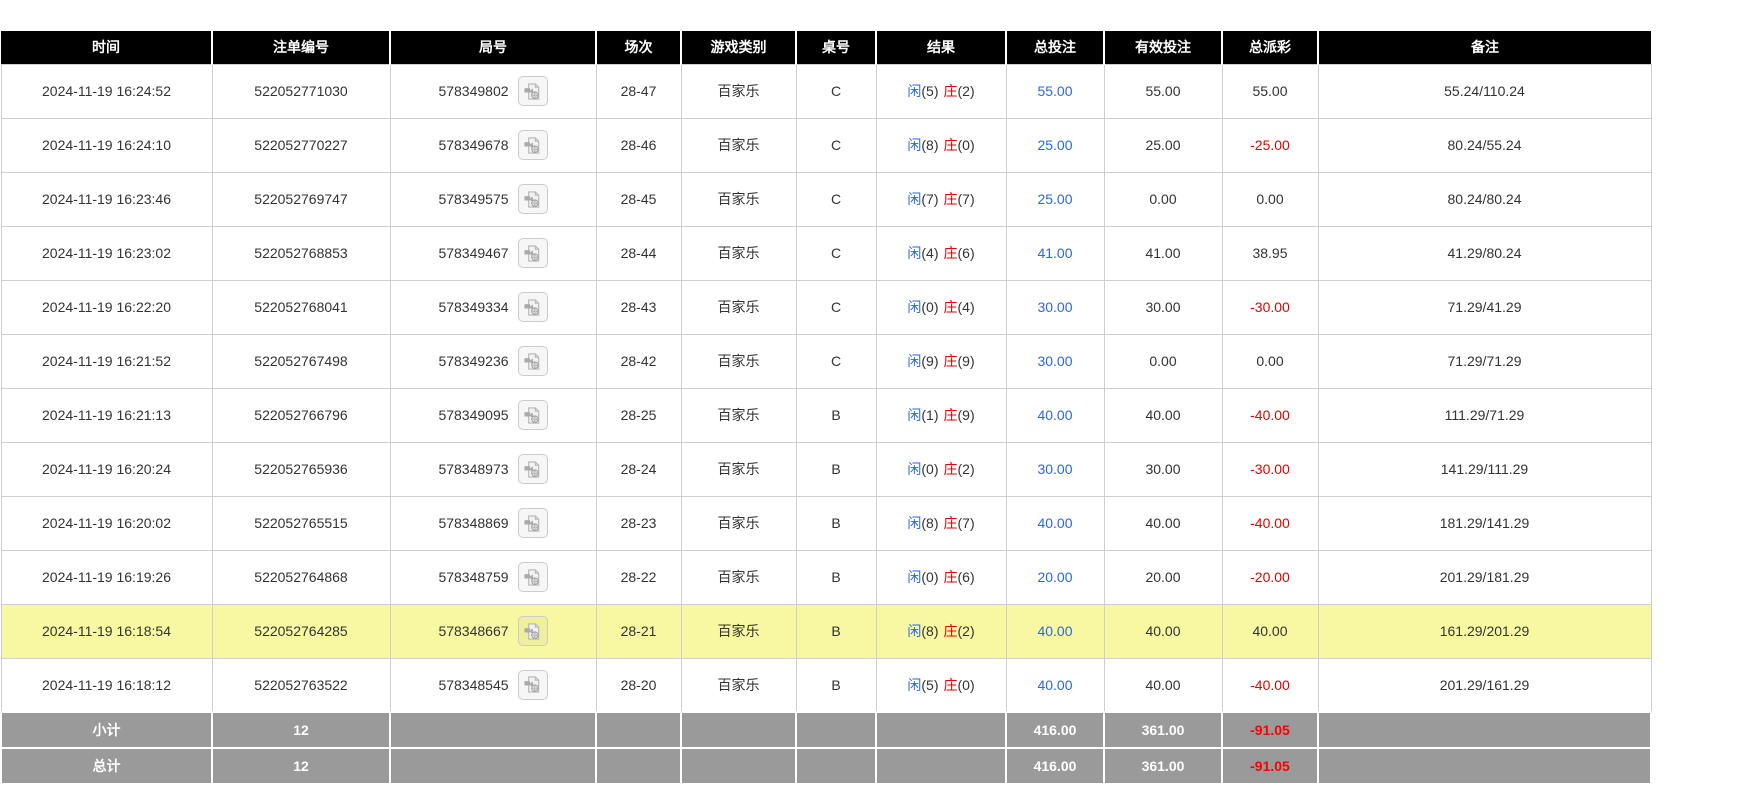  Describe the element at coordinates (941, 199) in the screenshot. I see `cell-result: 闲(7) 庄(7)` at that location.